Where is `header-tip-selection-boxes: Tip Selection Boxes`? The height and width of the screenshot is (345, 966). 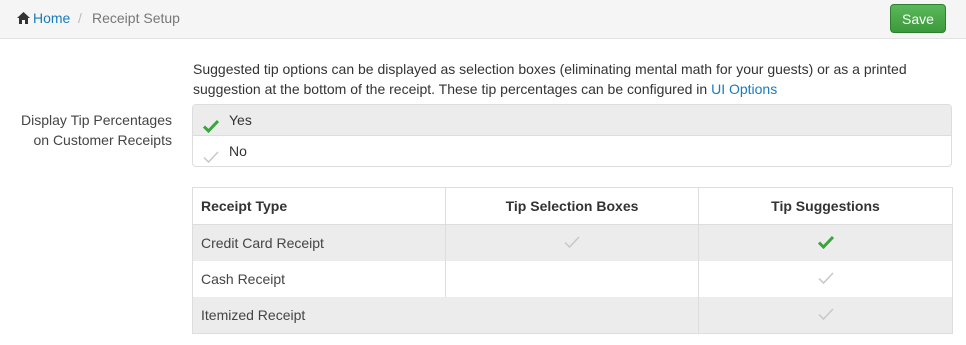 header-tip-selection-boxes: Tip Selection Boxes is located at coordinates (572, 206).